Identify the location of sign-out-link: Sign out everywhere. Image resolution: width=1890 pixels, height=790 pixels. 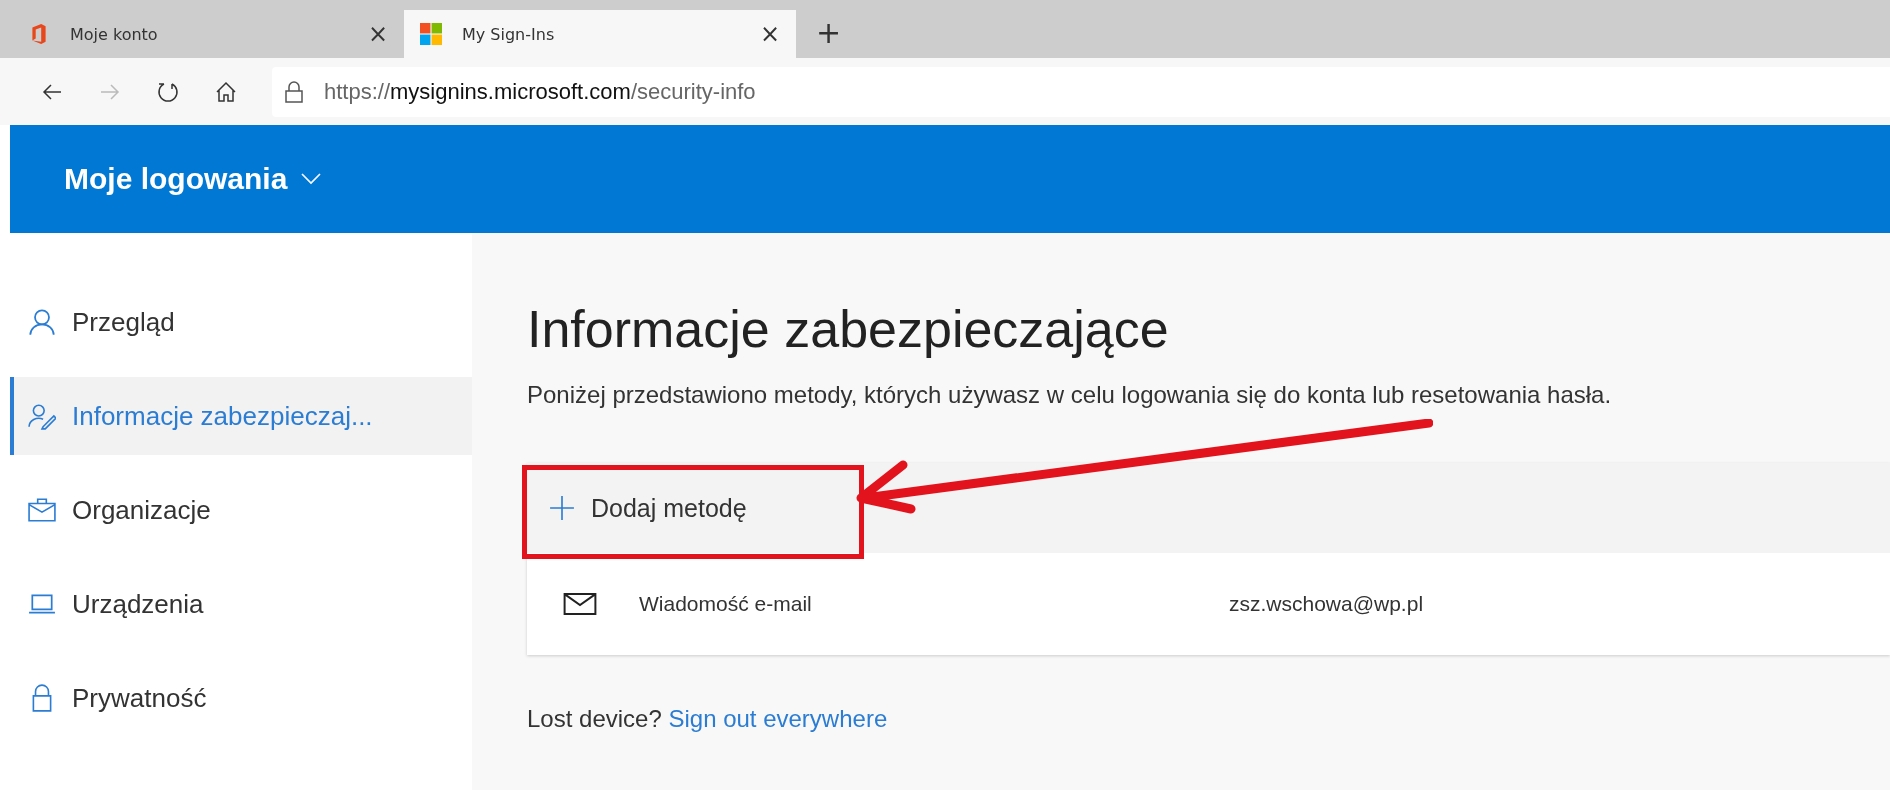
(778, 718).